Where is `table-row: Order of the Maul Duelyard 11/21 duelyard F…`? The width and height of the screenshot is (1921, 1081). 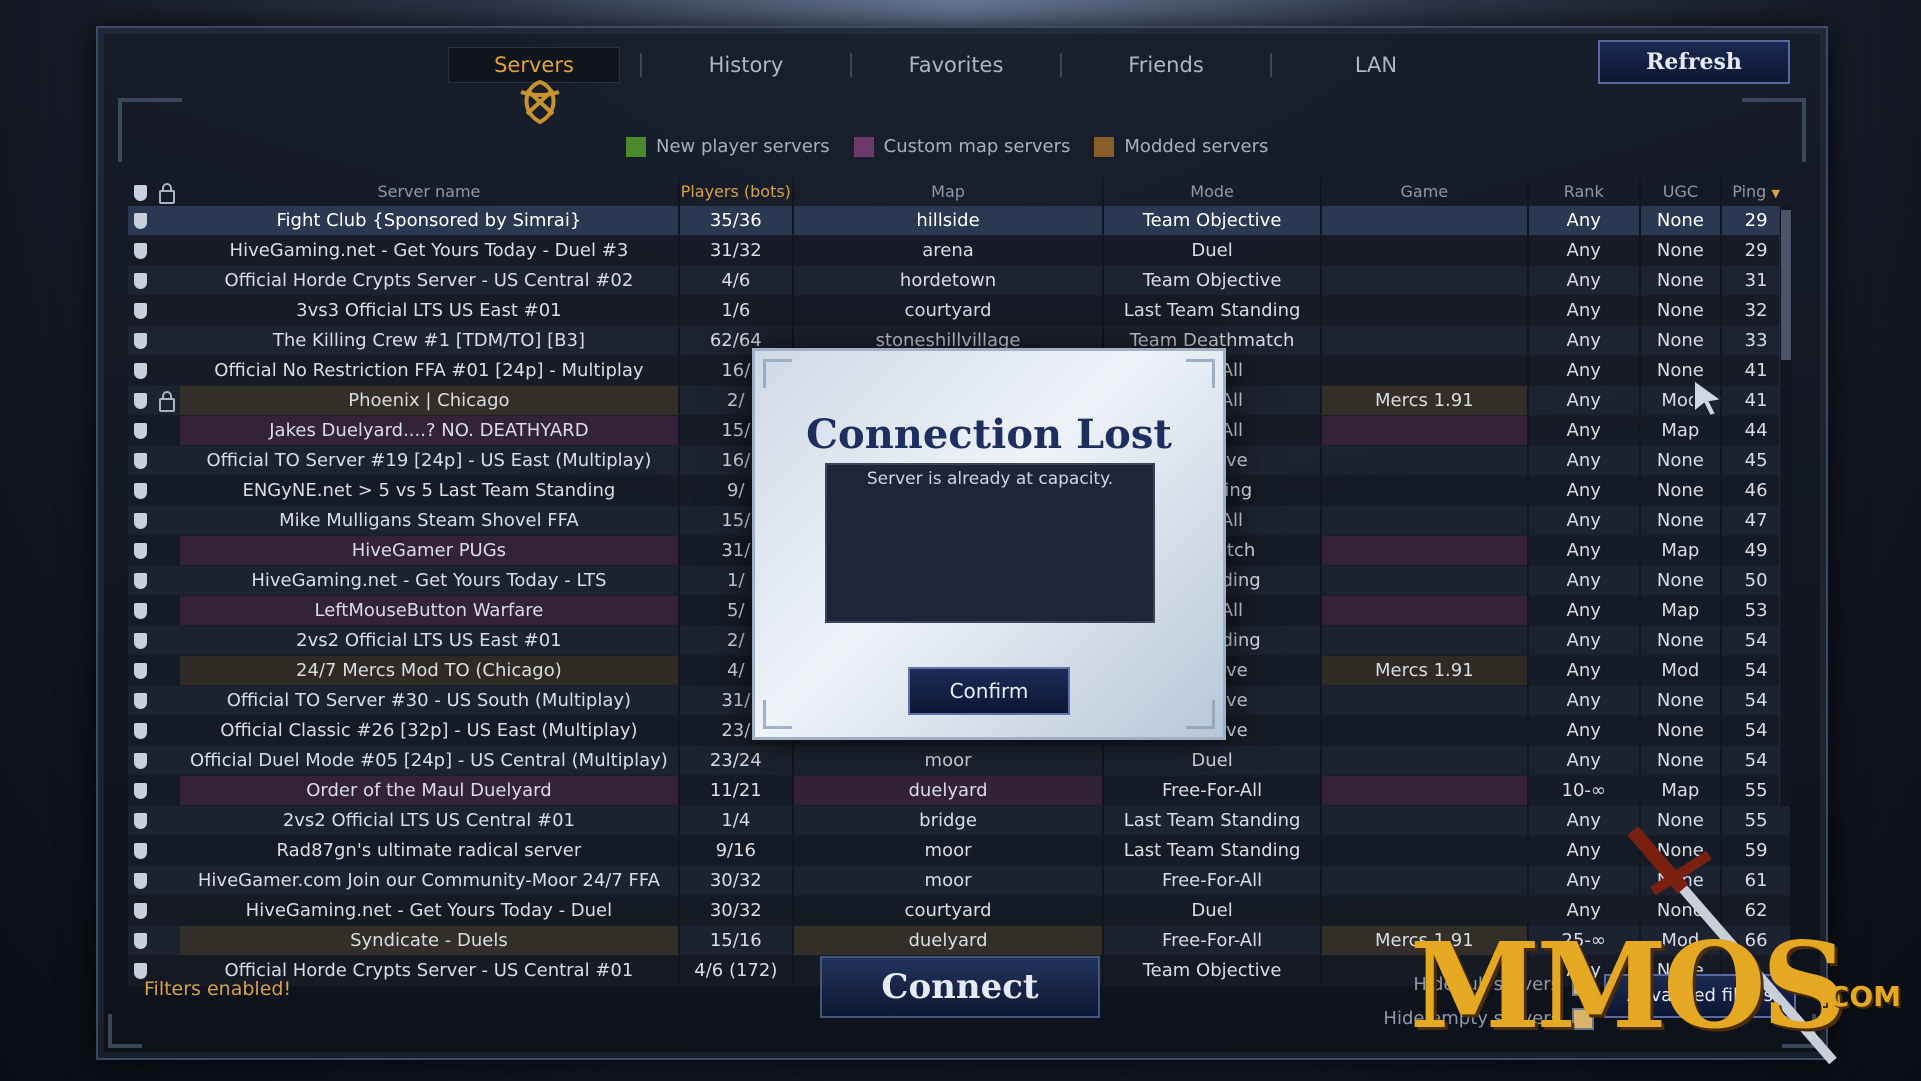
table-row: Order of the Maul Duelyard 11/21 duelyard F… is located at coordinates (959, 791).